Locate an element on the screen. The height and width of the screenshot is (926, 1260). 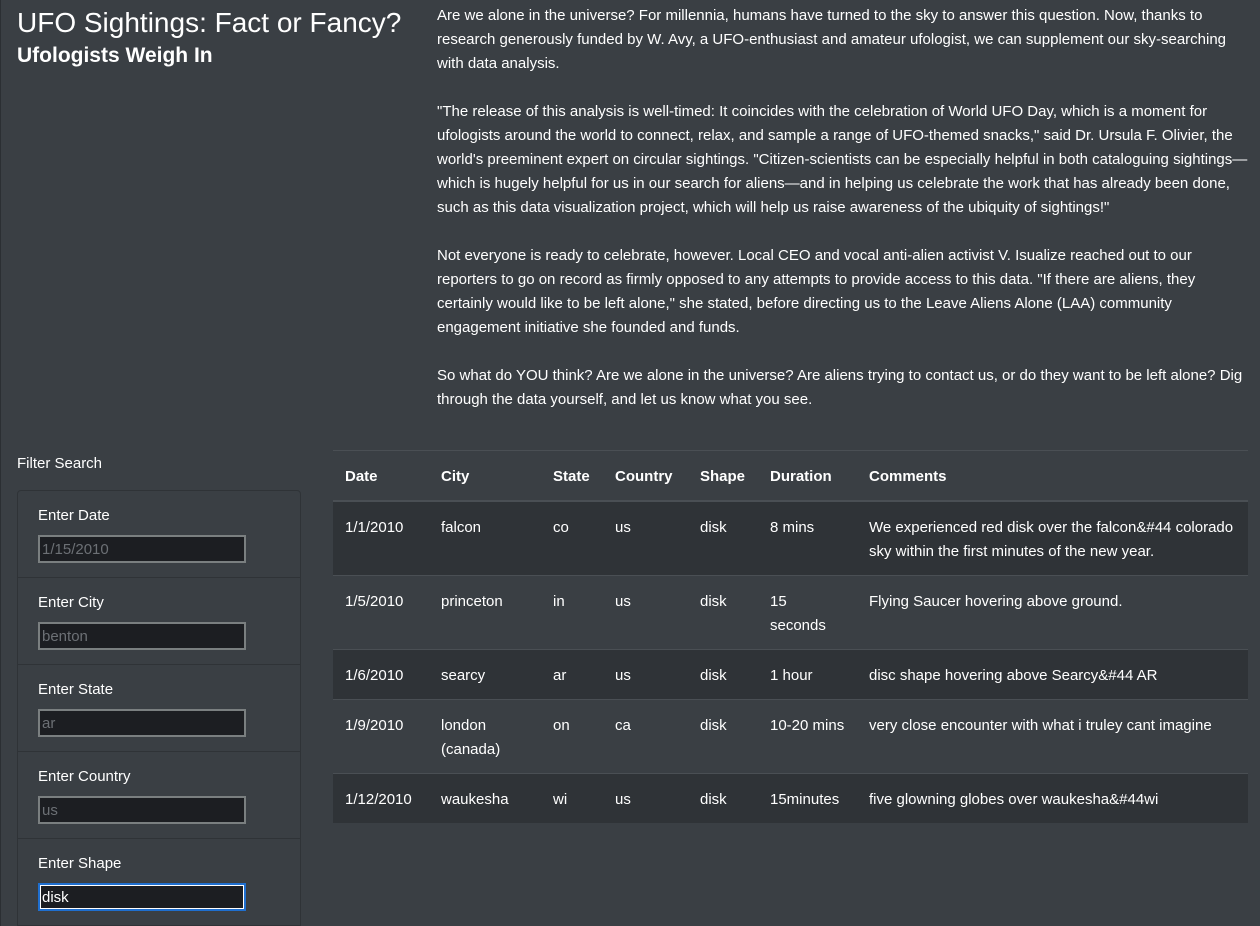
cell-duration: 15minutes is located at coordinates (807, 798).